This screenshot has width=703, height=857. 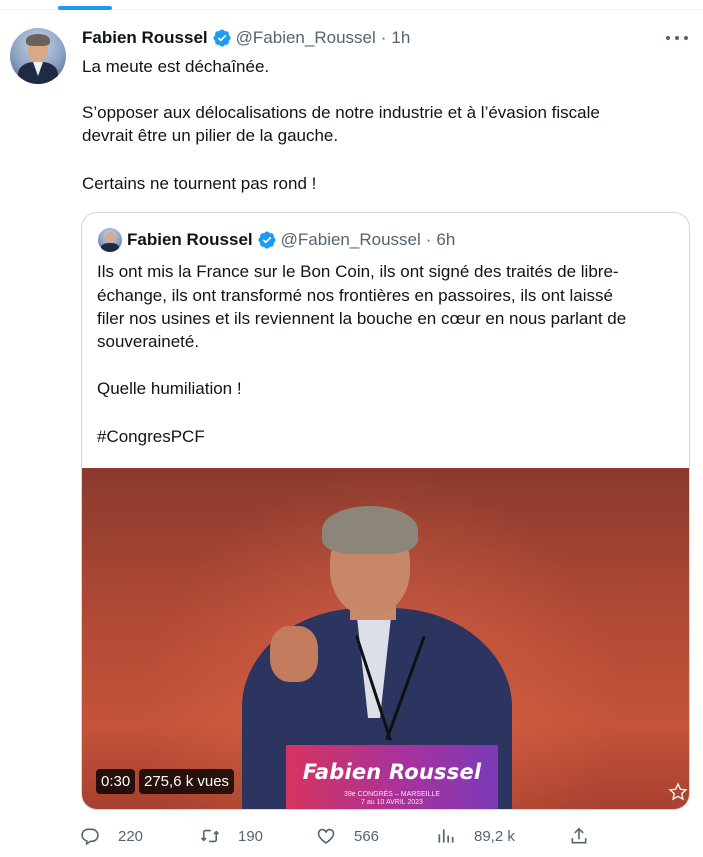 I want to click on quoted-author-avatar, so click(x=110, y=240).